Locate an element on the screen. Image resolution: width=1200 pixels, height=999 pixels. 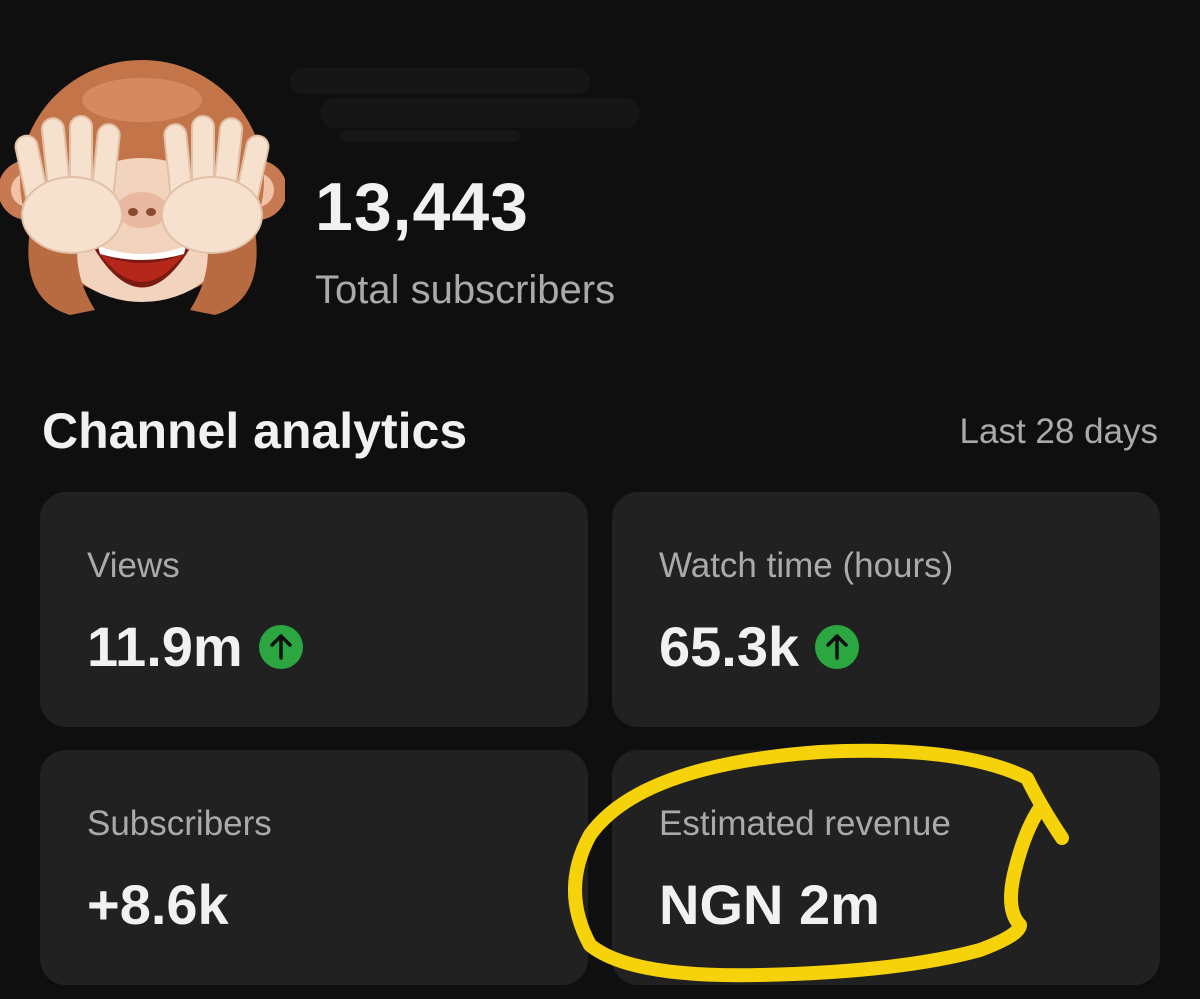
card-label: Subscribers is located at coordinates (179, 823).